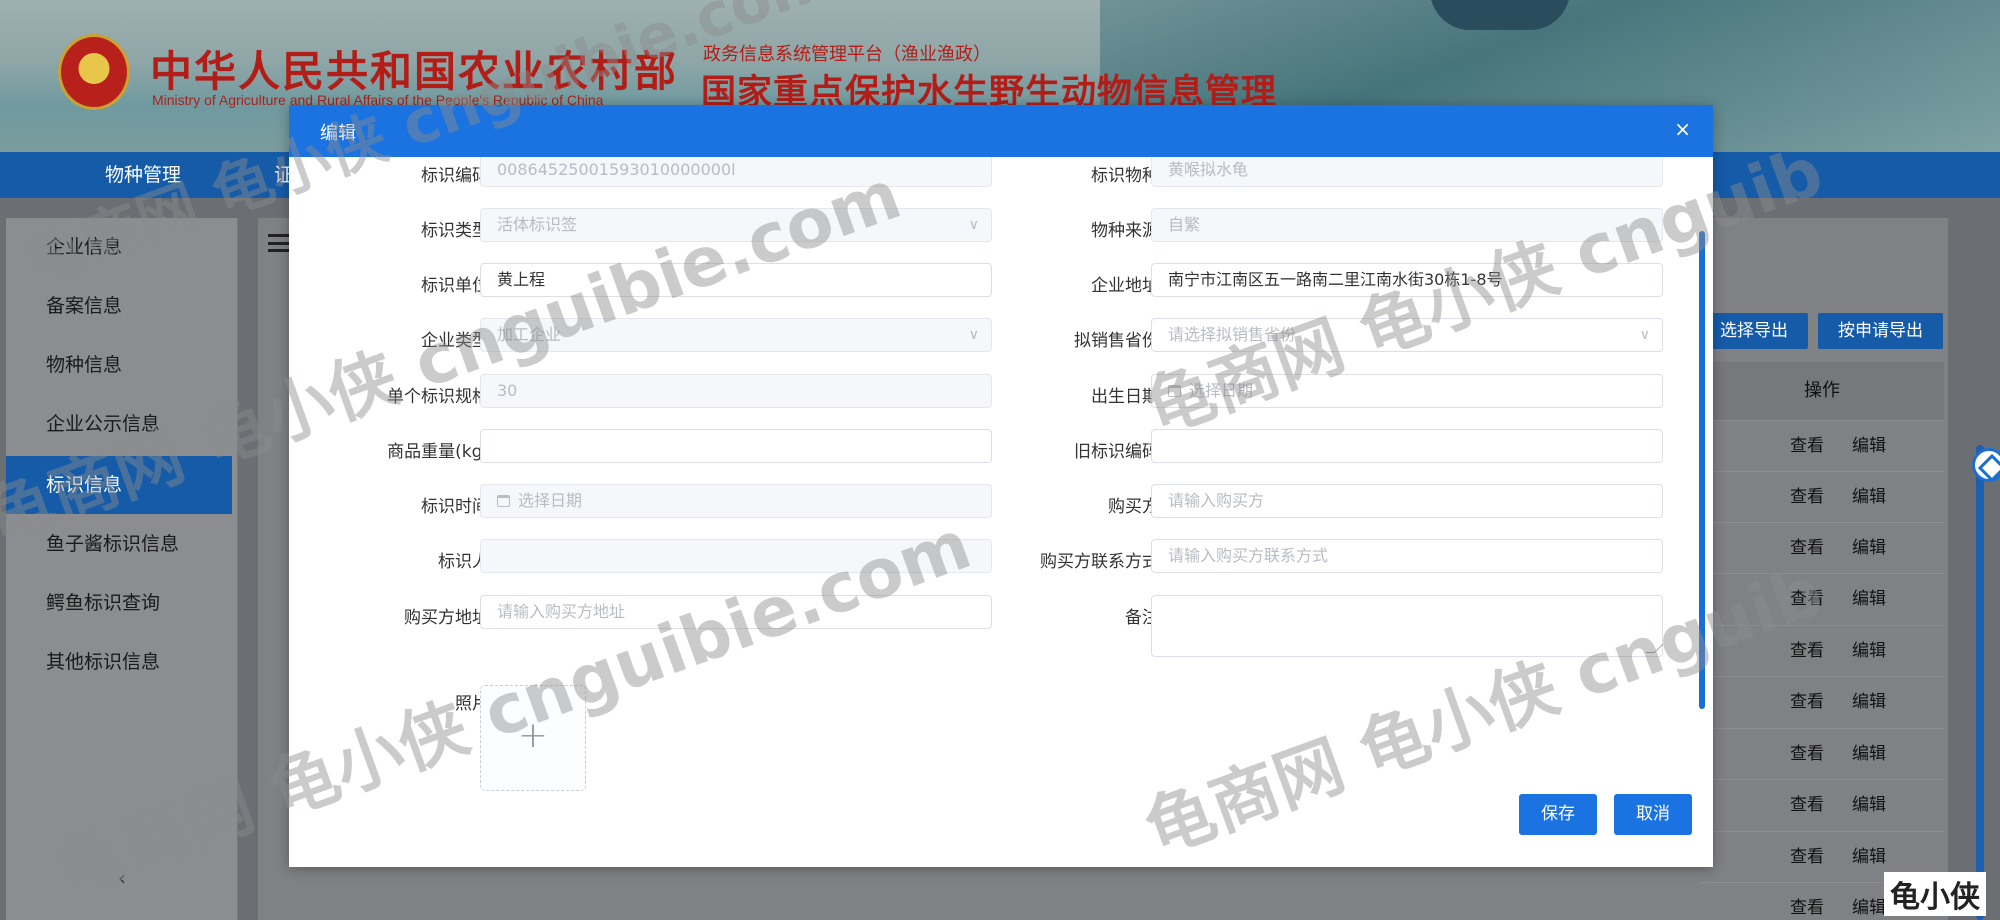  What do you see at coordinates (1682, 129) in the screenshot?
I see `close-icon: ×` at bounding box center [1682, 129].